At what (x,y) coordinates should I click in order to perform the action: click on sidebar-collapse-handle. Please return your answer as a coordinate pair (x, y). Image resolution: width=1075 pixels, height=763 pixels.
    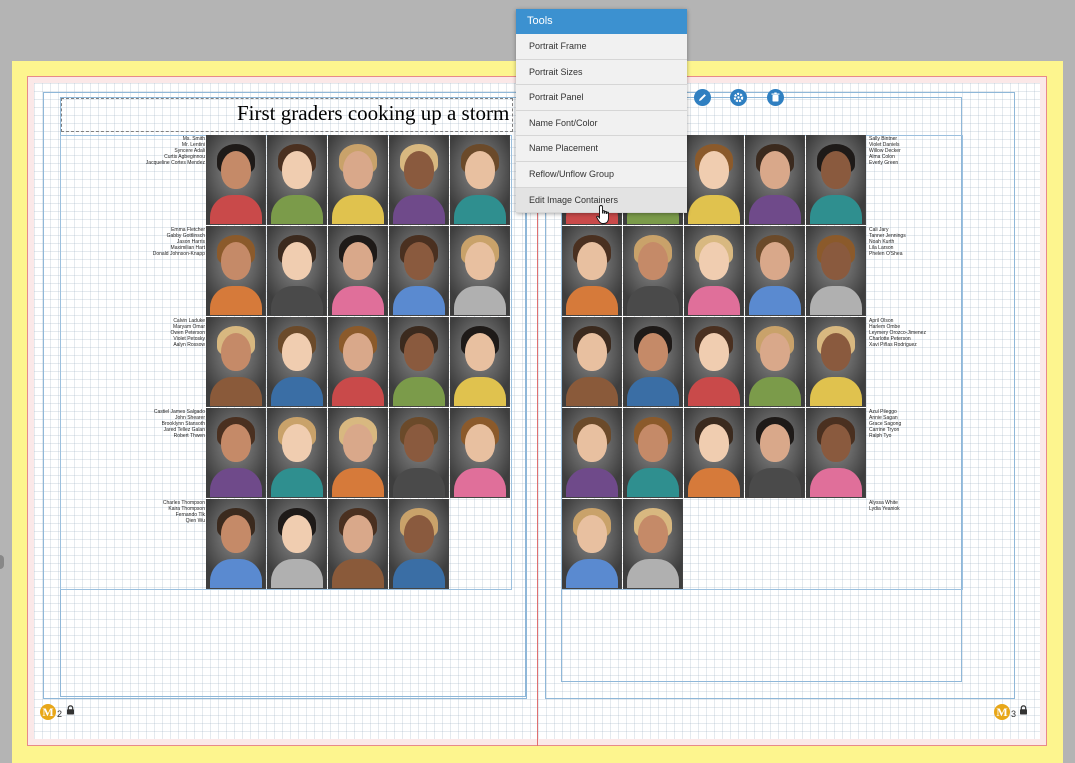
    Looking at the image, I should click on (2, 562).